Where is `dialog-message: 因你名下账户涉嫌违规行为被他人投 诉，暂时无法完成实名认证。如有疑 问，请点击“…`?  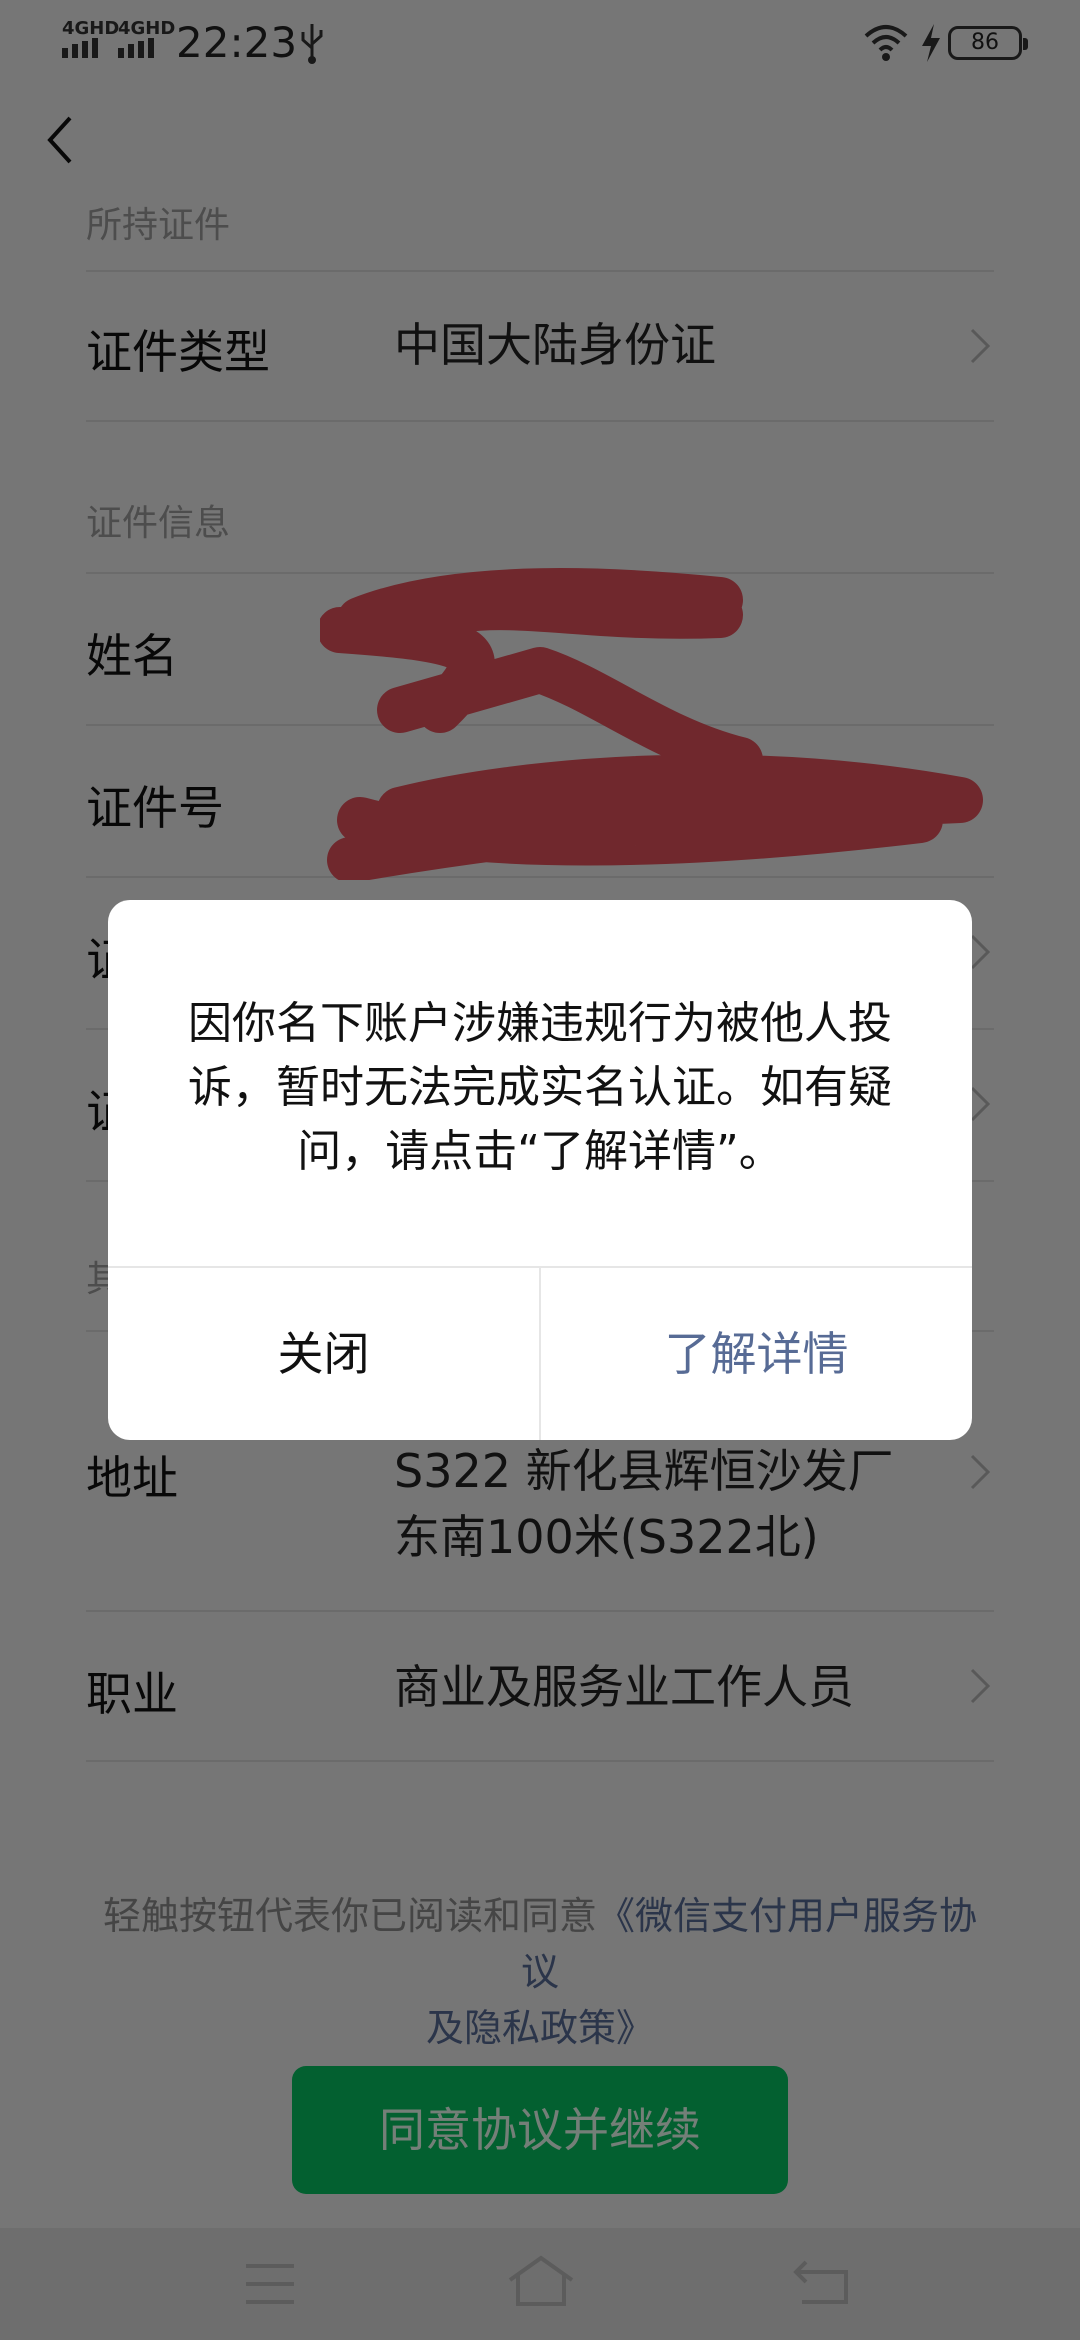
dialog-message: 因你名下账户涉嫌违规行为被他人投 诉，暂时无法完成实名认证。如有疑 问，请点击“… is located at coordinates (540, 1088).